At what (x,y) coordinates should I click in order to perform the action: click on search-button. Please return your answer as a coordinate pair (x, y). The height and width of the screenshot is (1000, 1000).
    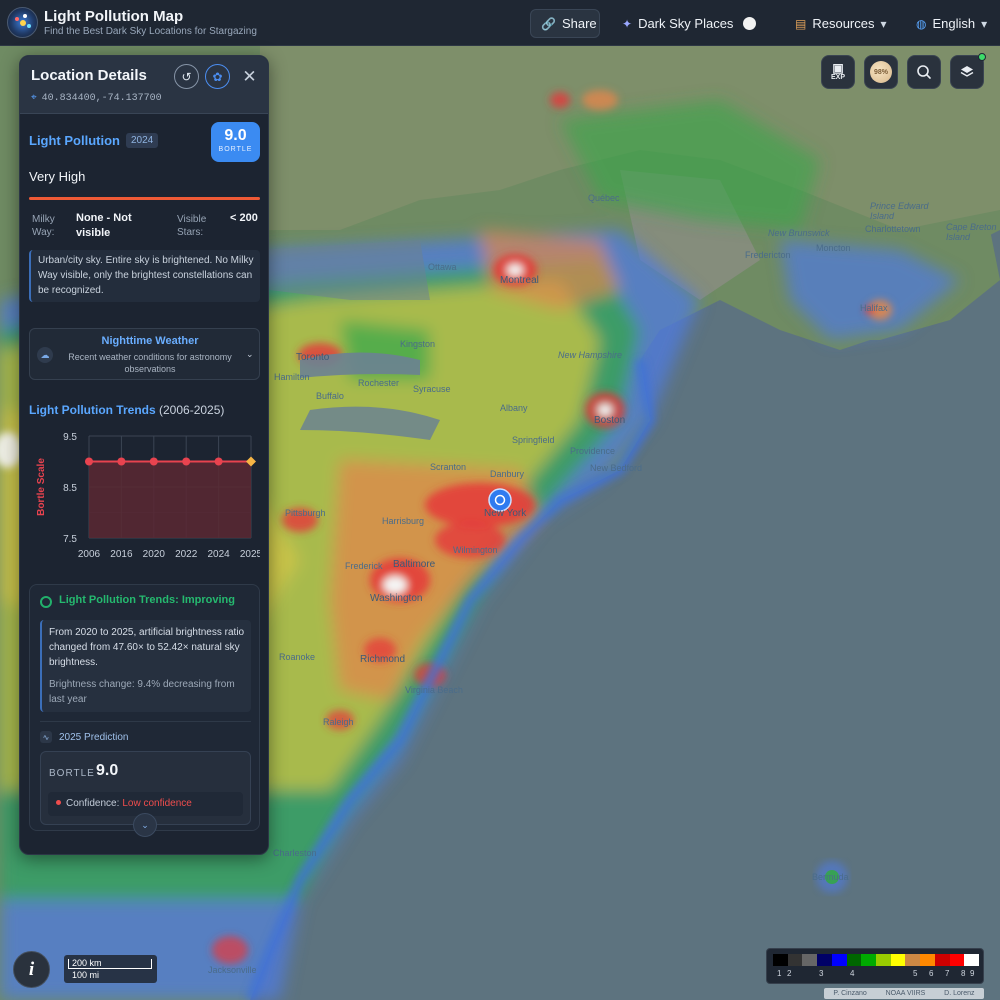
    Looking at the image, I should click on (924, 72).